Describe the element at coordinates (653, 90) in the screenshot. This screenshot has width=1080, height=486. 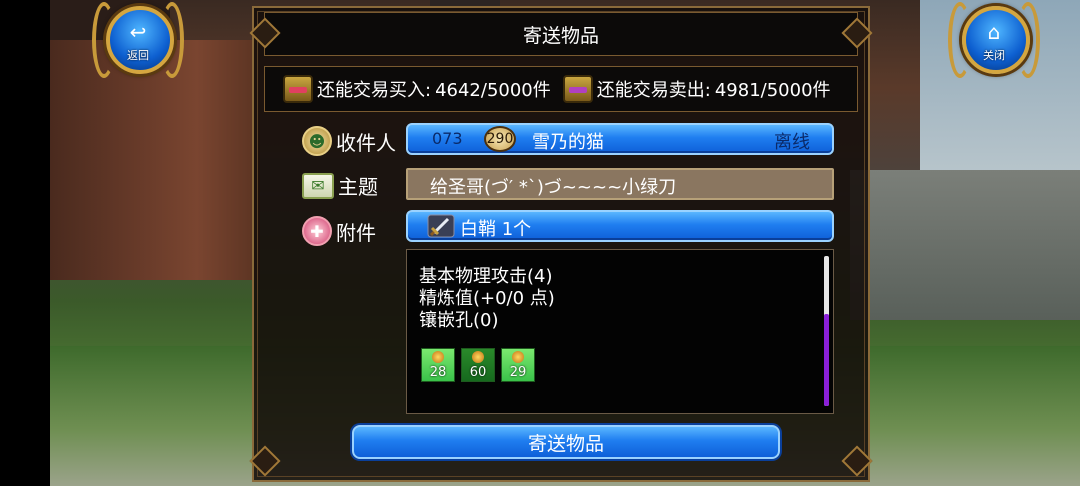
I see `trade-sell-label: 还能交易卖出:` at that location.